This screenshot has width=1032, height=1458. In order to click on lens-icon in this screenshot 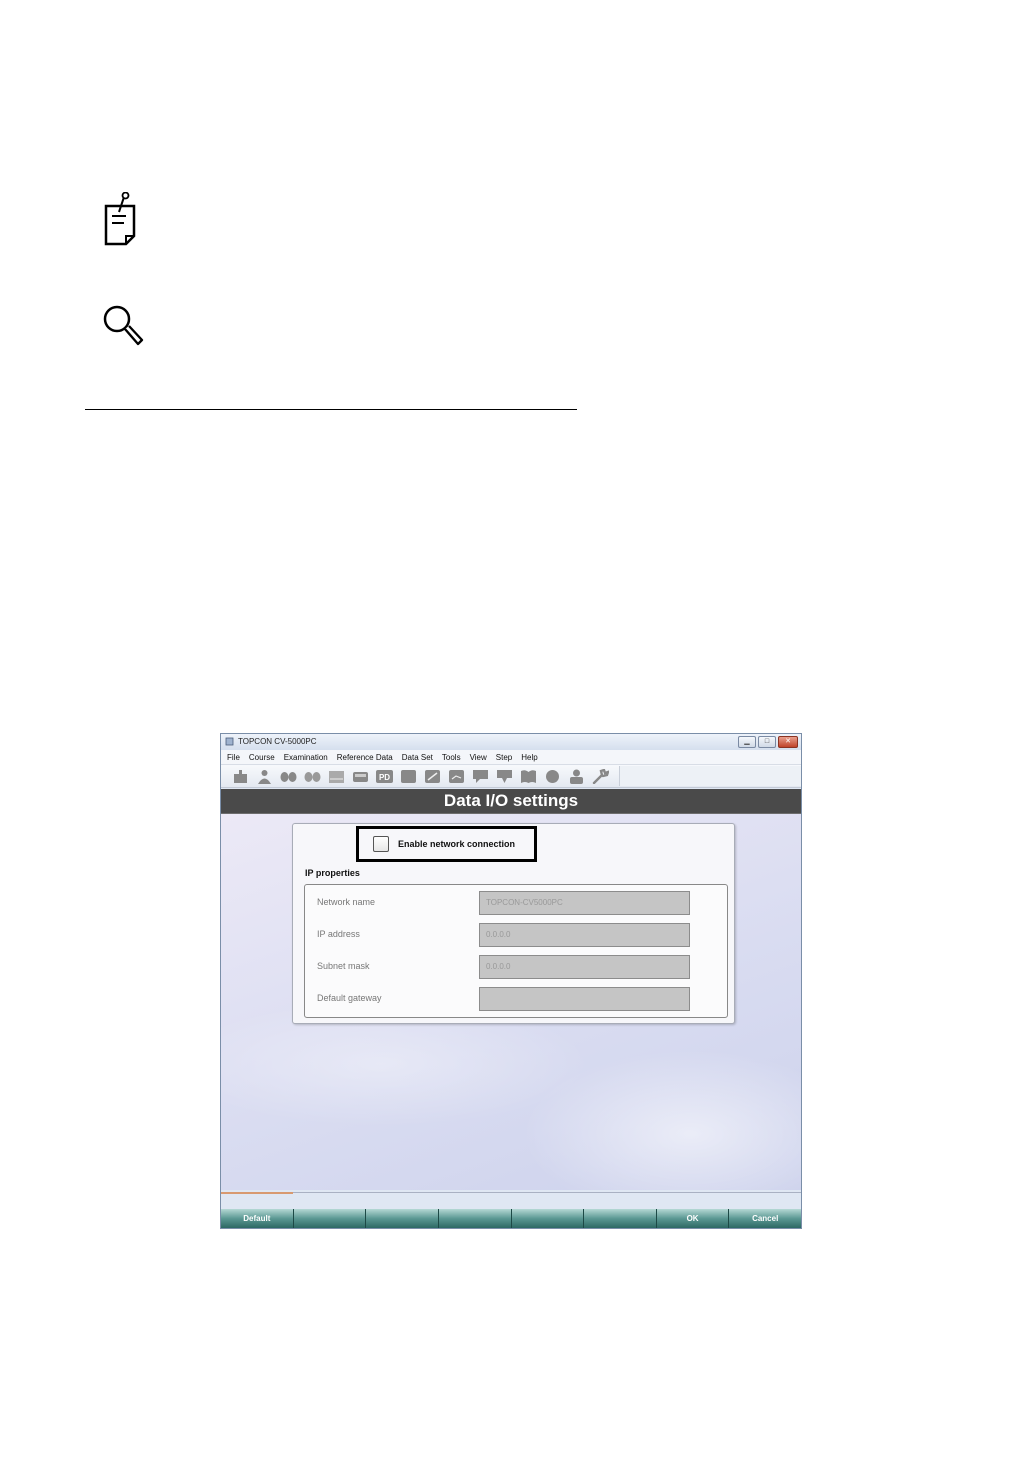, I will do `click(312, 776)`.